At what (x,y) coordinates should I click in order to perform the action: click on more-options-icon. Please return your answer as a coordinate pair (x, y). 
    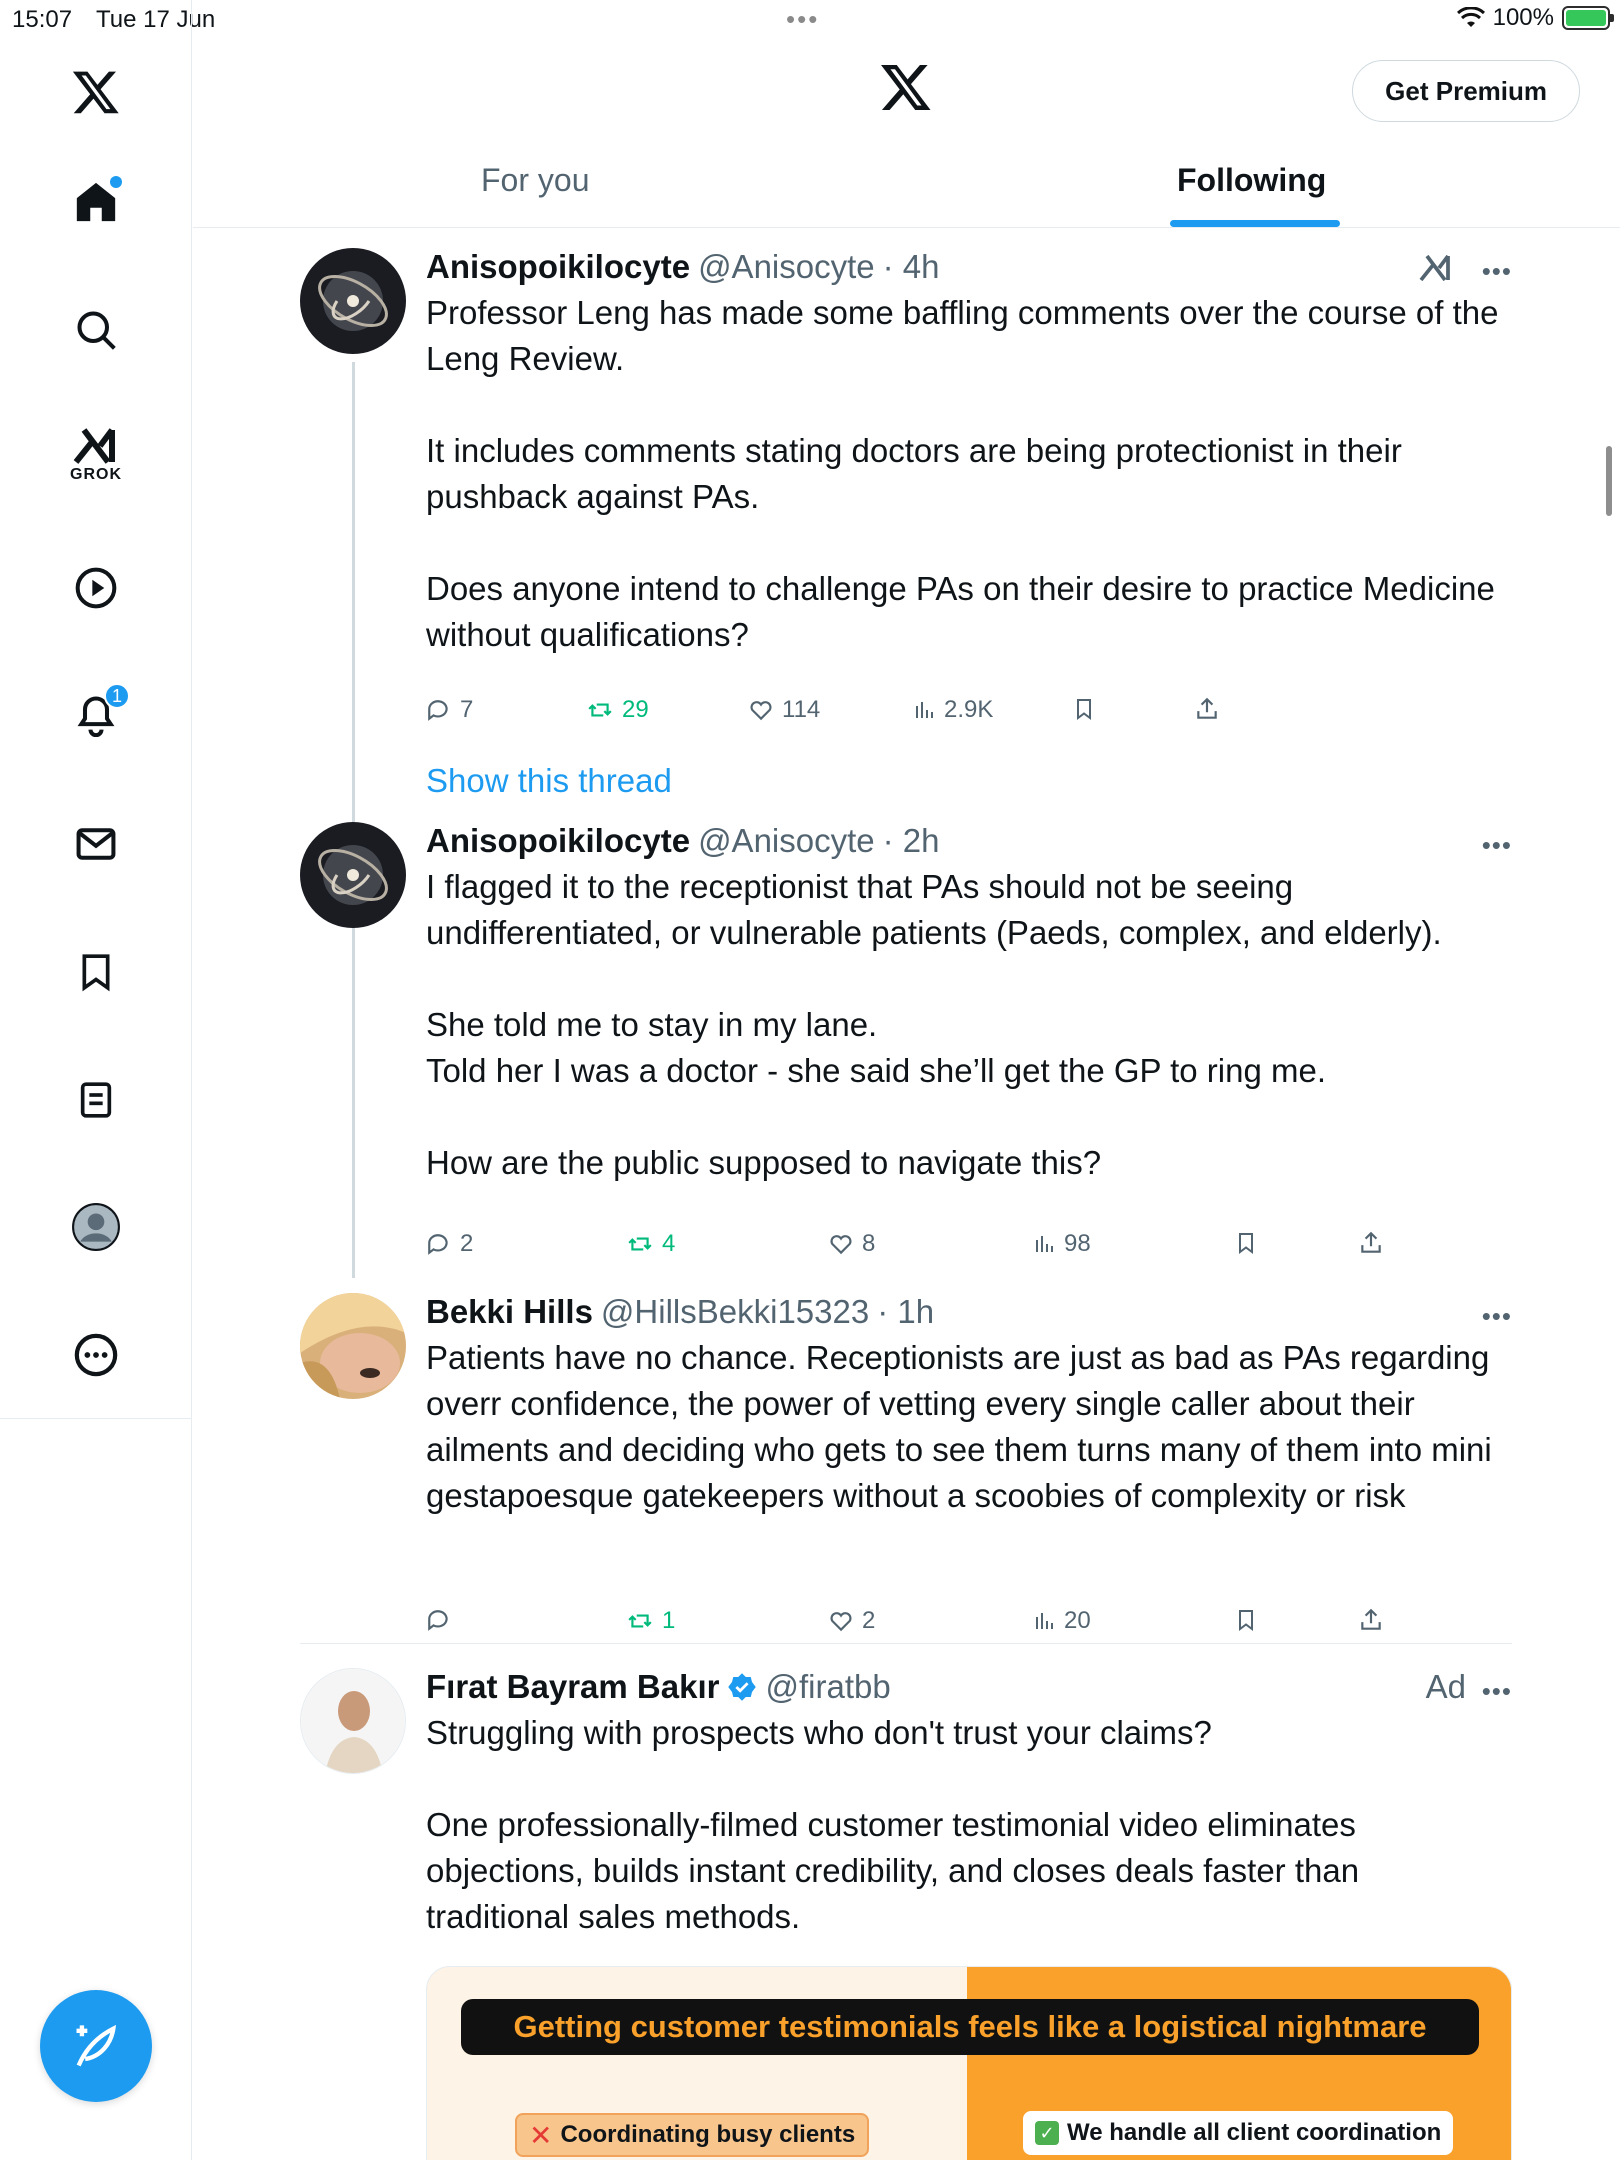
    Looking at the image, I should click on (96, 1355).